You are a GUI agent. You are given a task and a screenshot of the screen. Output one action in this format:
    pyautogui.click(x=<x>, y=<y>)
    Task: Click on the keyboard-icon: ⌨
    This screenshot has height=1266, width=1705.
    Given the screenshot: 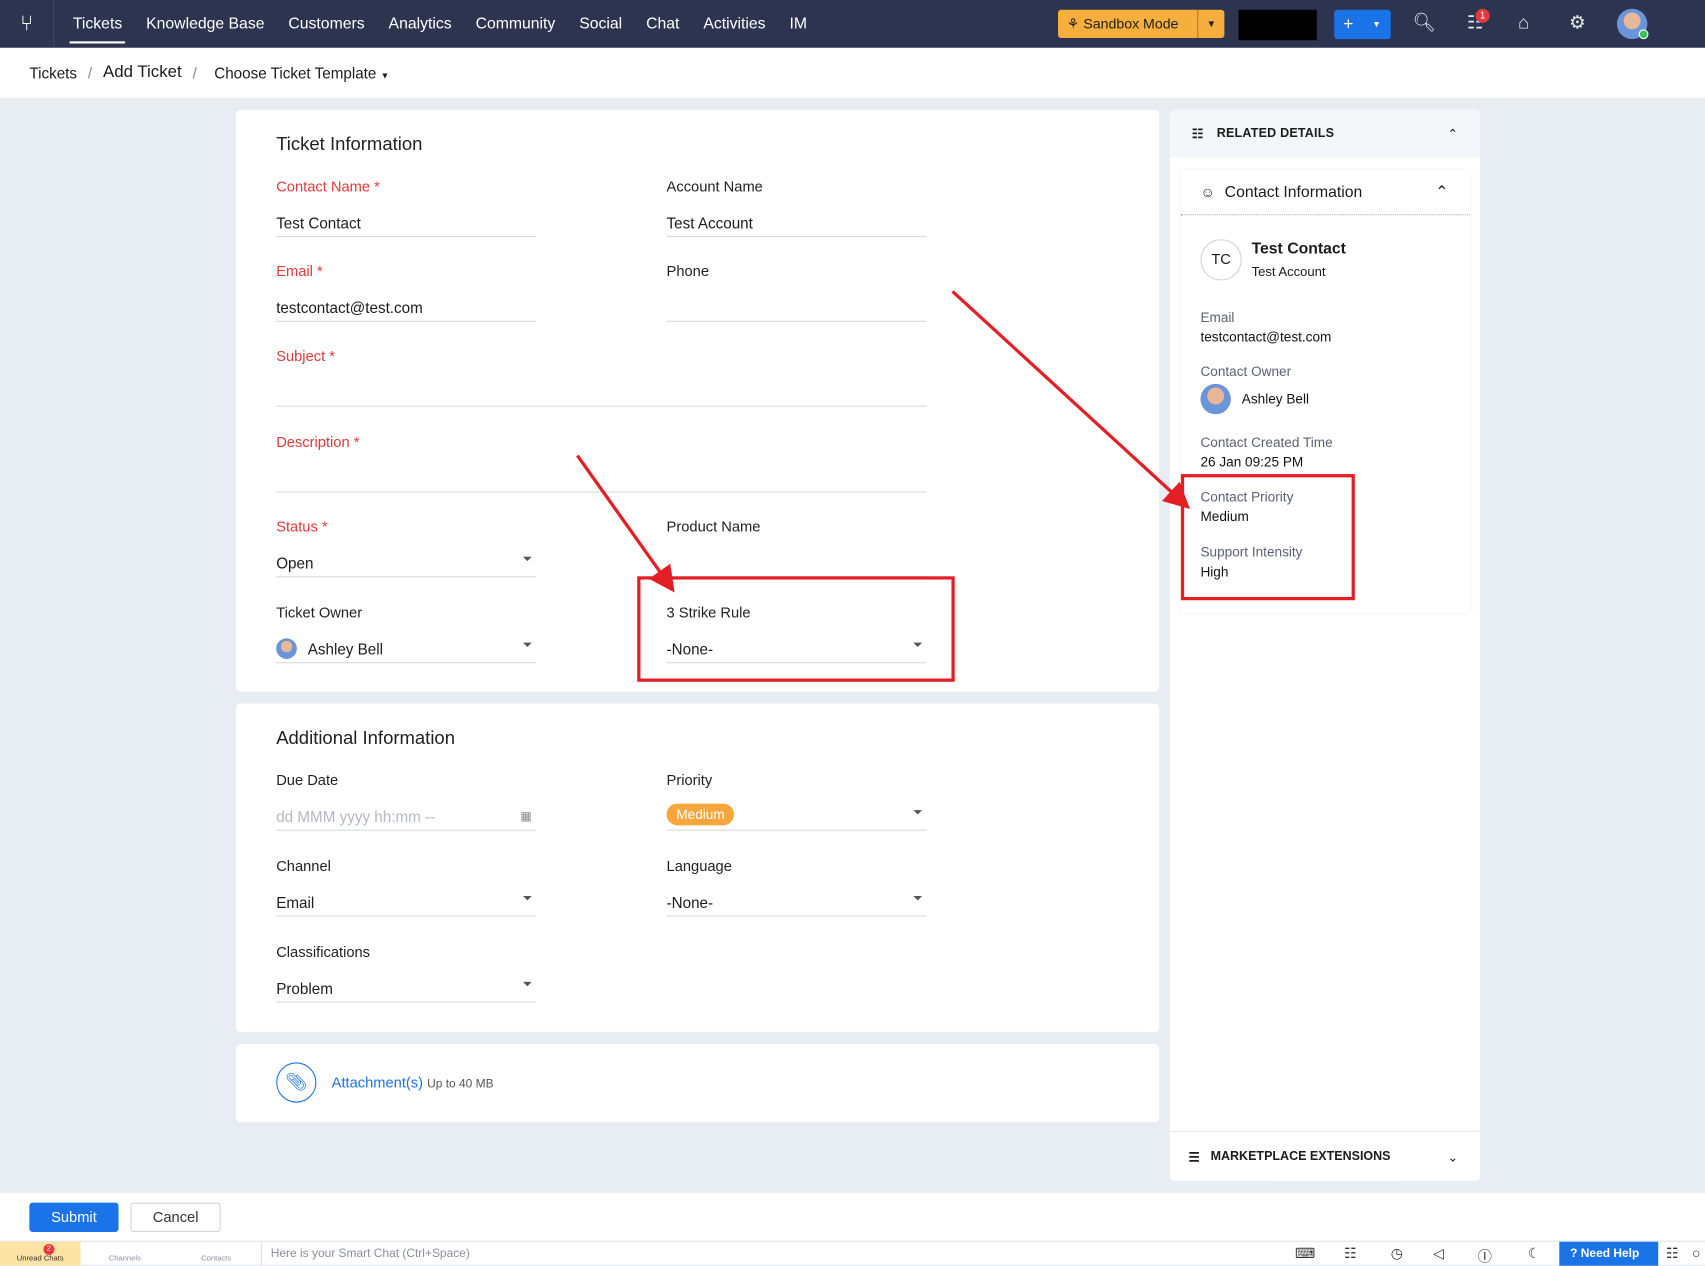 What is the action you would take?
    pyautogui.click(x=1305, y=1253)
    